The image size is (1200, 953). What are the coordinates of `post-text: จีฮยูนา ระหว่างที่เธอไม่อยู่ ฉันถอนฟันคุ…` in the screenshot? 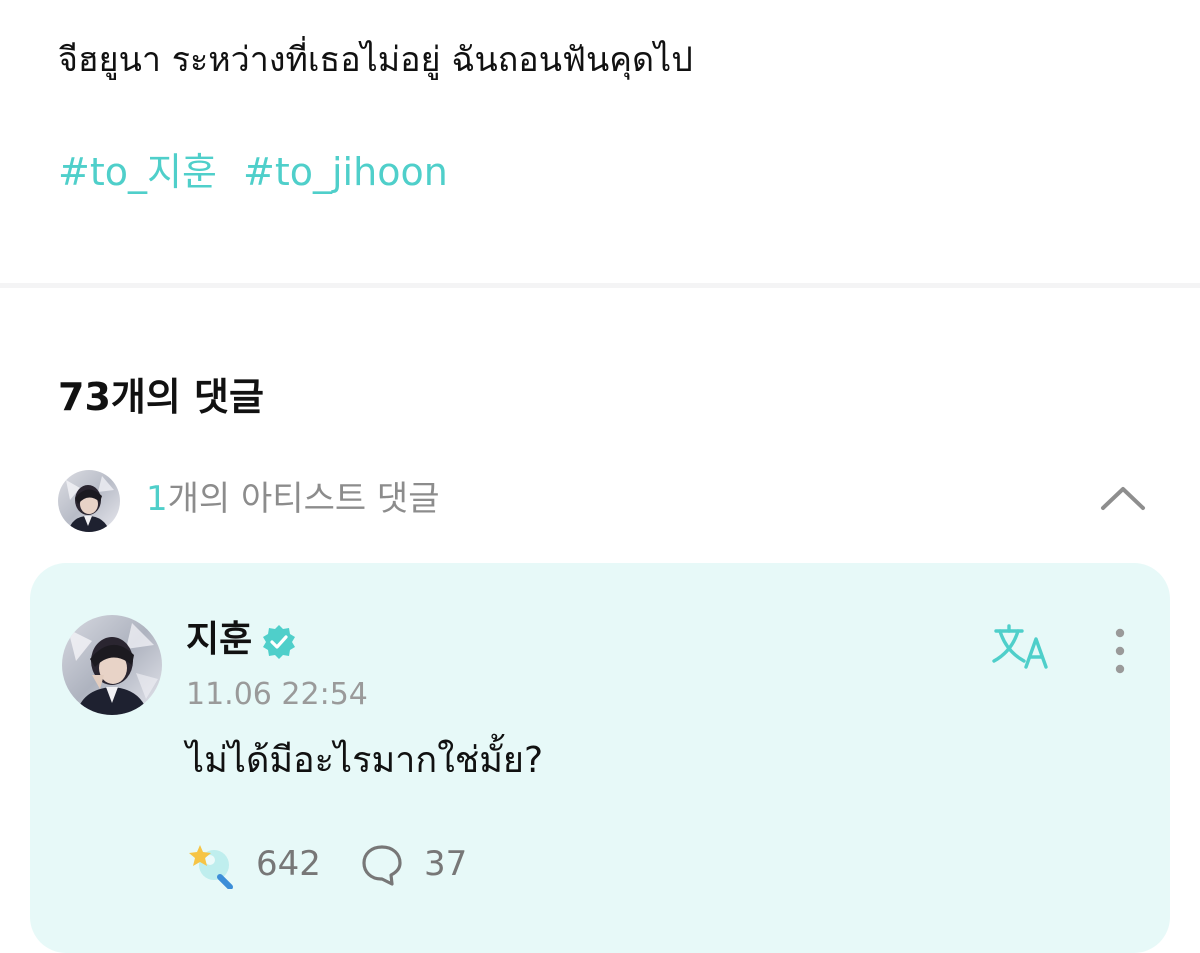 It's located at (375, 60).